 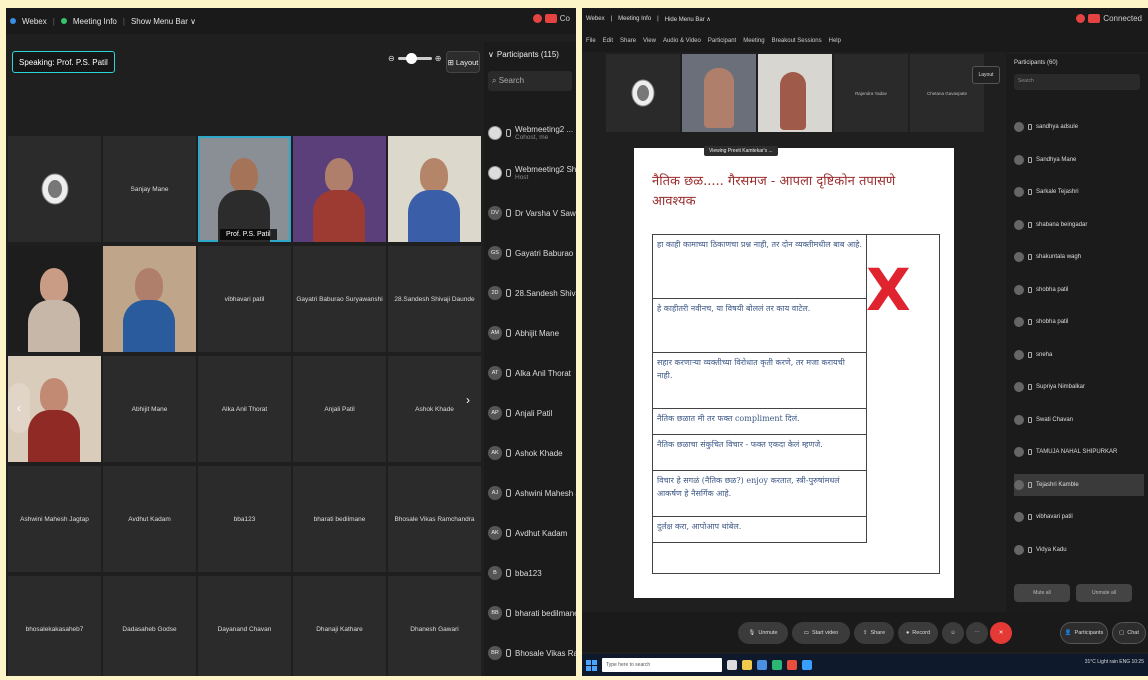 I want to click on zoom-in-icon: ⊕, so click(x=438, y=58).